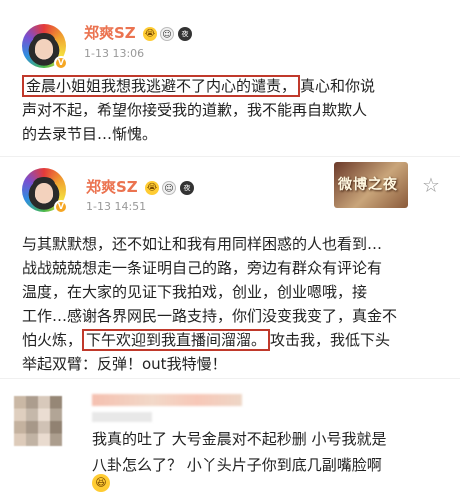 This screenshot has height=502, width=460. Describe the element at coordinates (38, 421) in the screenshot. I see `blurred-avatar` at that location.